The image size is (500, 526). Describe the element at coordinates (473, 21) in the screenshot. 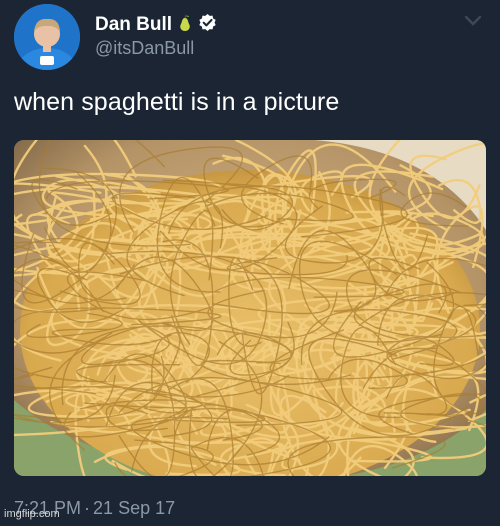

I see `chevron-down-icon` at that location.